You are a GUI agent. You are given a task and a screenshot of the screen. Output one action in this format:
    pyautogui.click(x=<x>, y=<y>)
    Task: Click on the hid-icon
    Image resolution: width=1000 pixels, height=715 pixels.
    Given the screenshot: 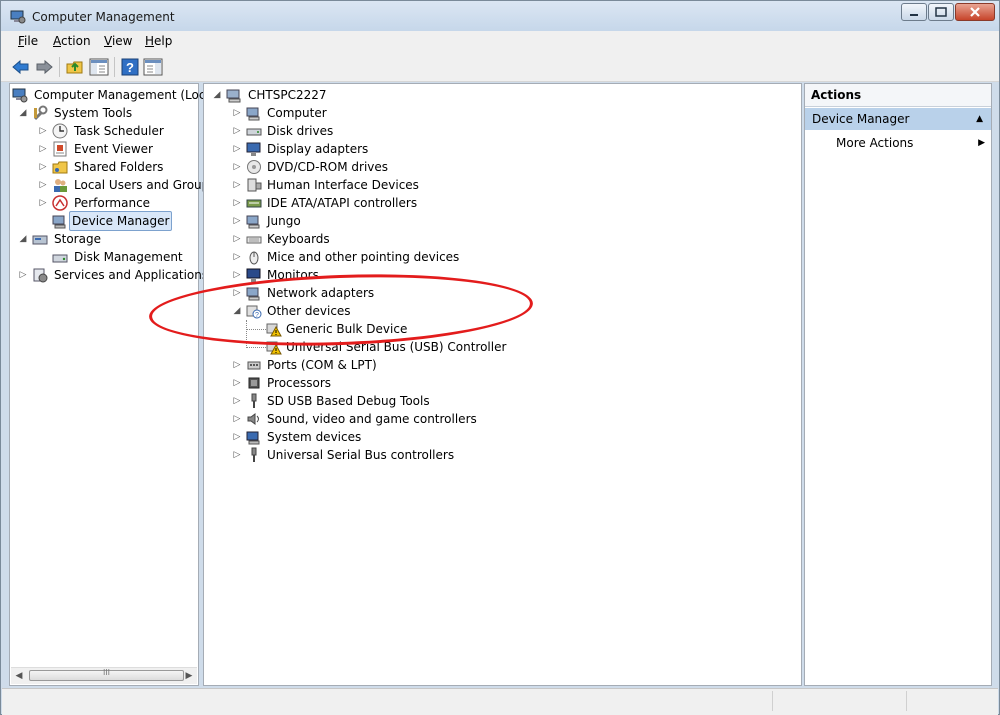 What is the action you would take?
    pyautogui.click(x=254, y=185)
    